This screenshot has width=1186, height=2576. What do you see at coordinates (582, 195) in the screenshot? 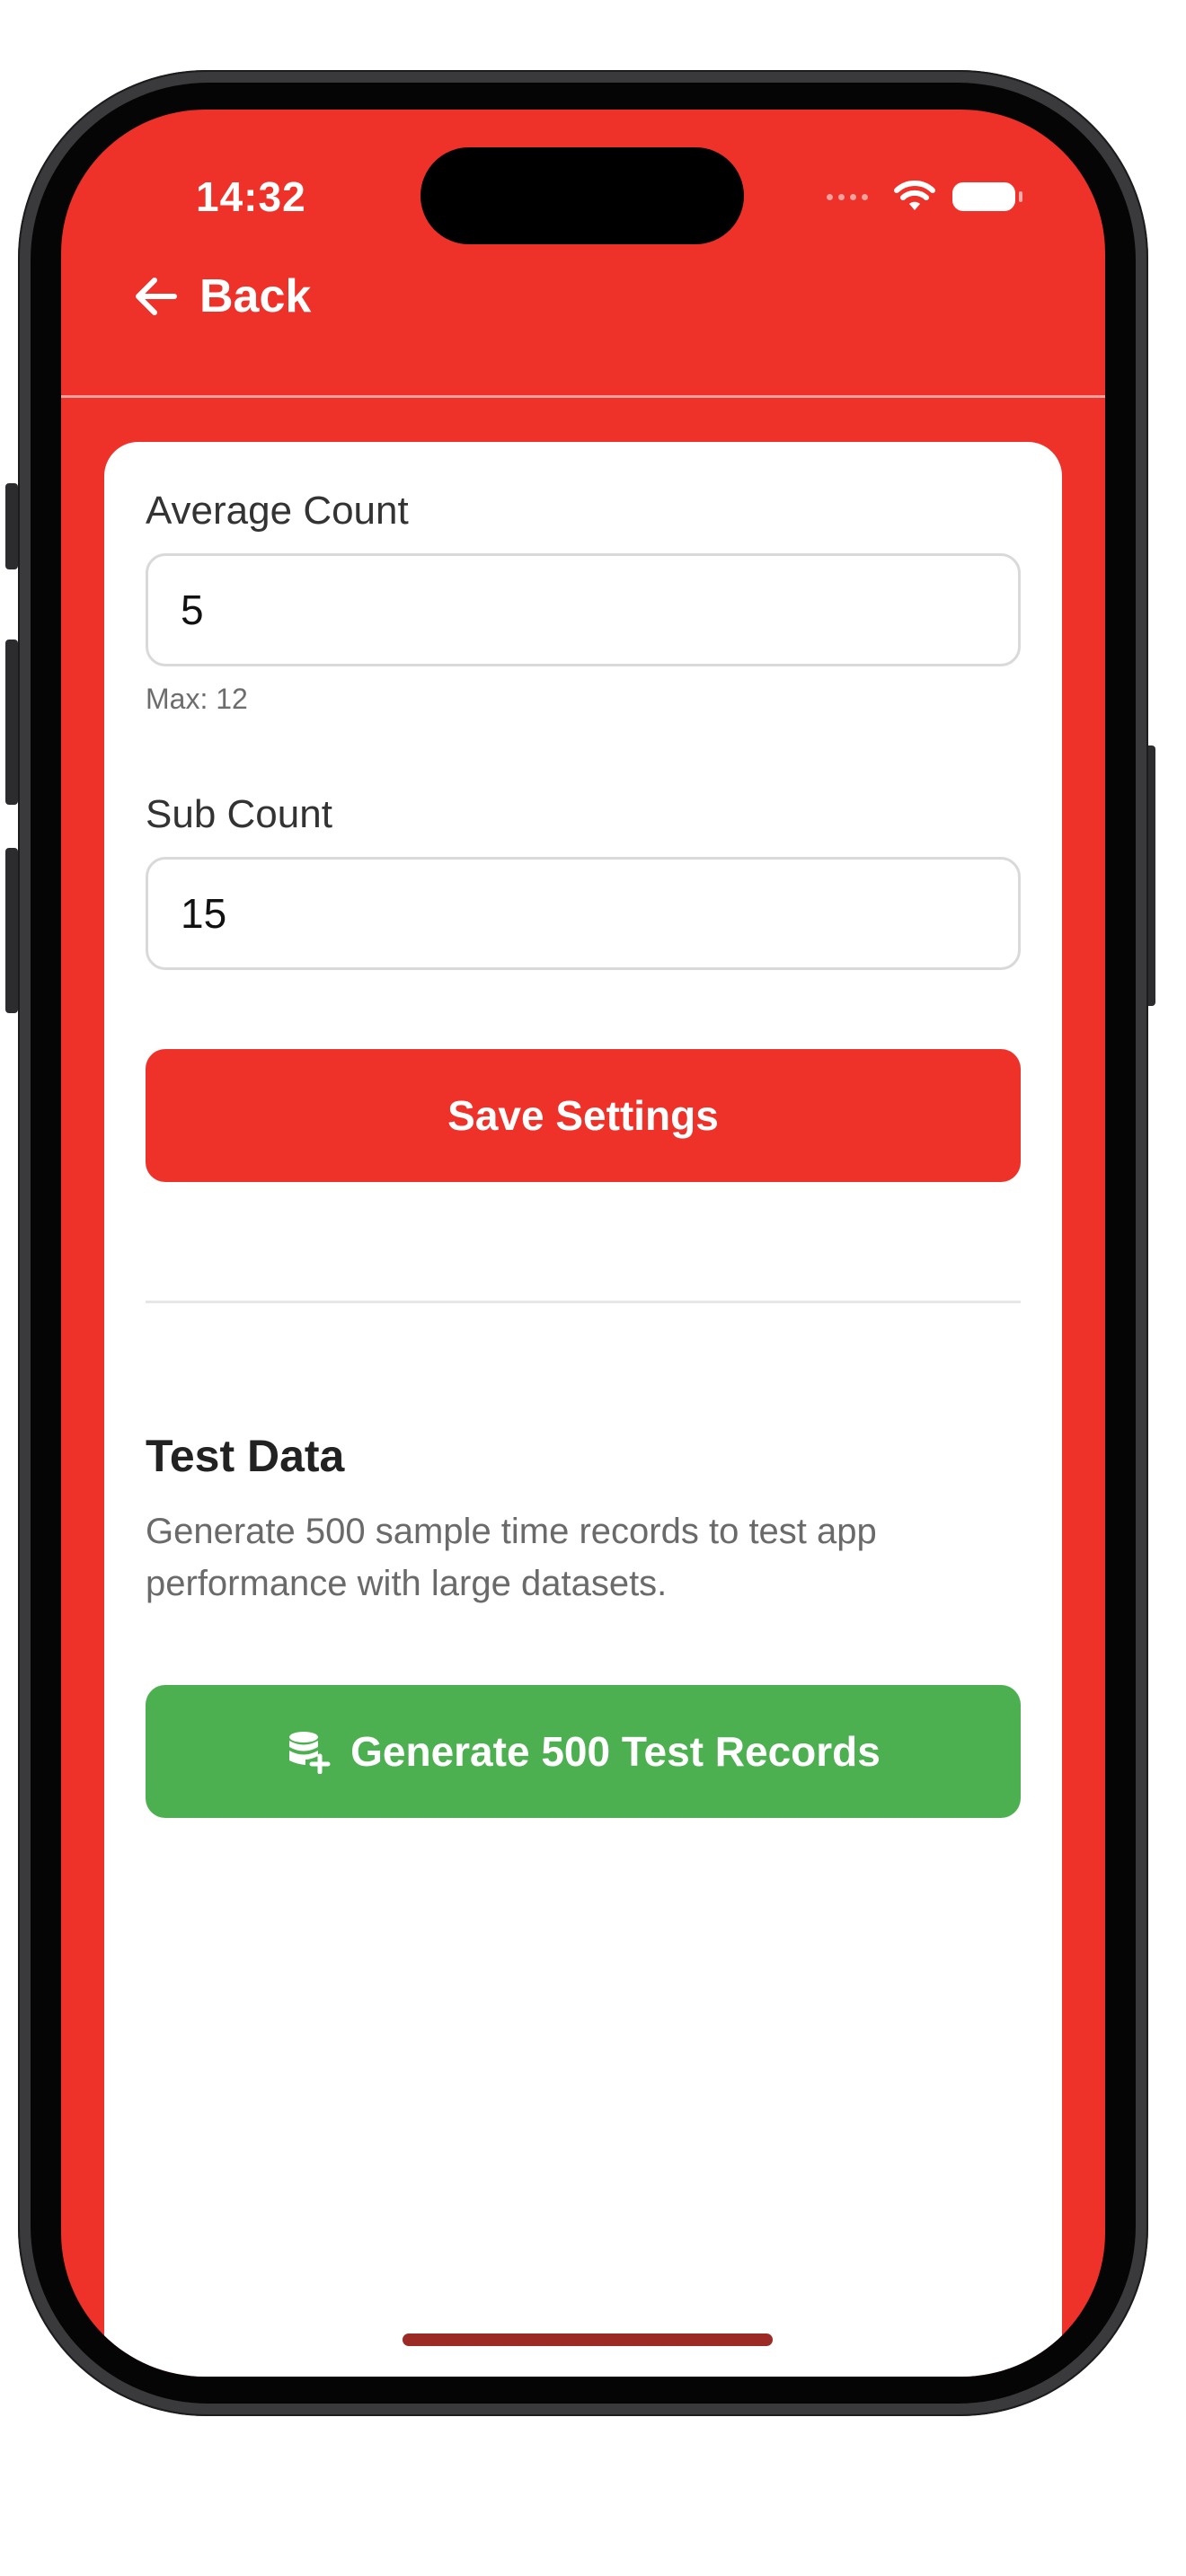
I see `dynamic-island` at bounding box center [582, 195].